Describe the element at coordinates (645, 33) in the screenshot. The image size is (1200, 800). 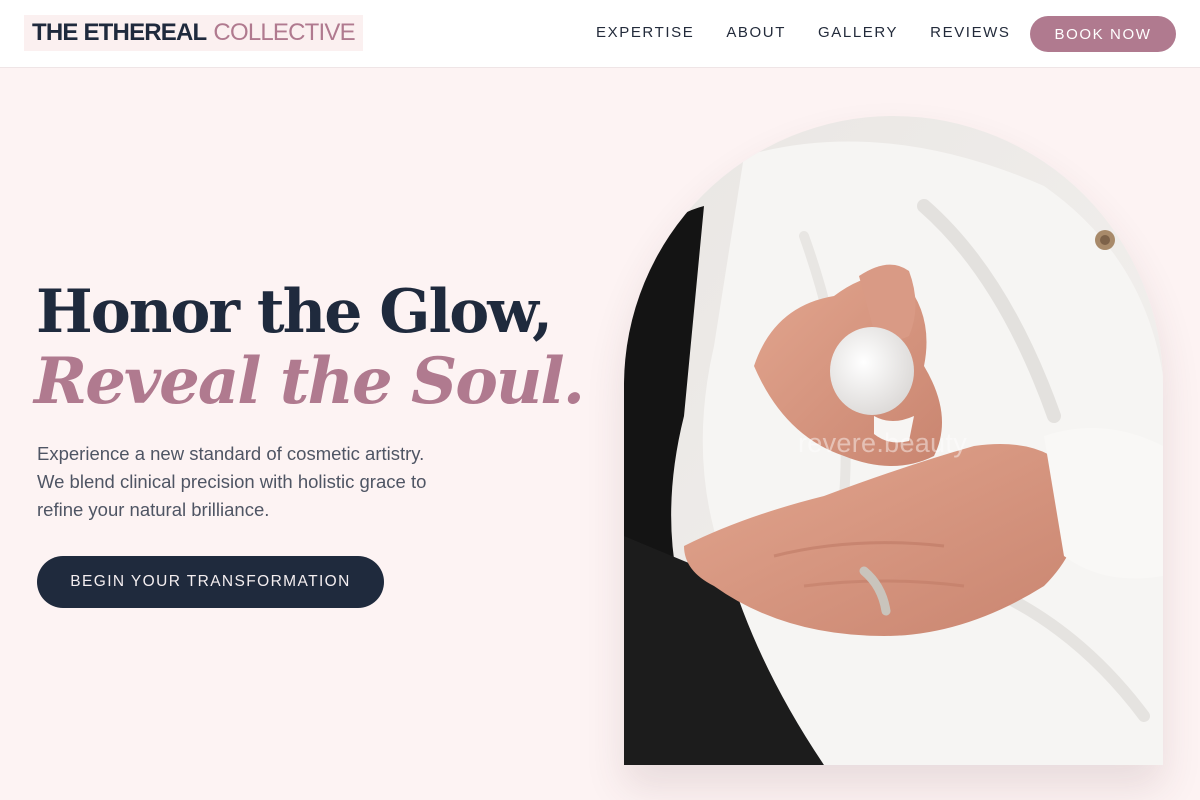
I see `nav-link-expertise: EXPERTISE` at that location.